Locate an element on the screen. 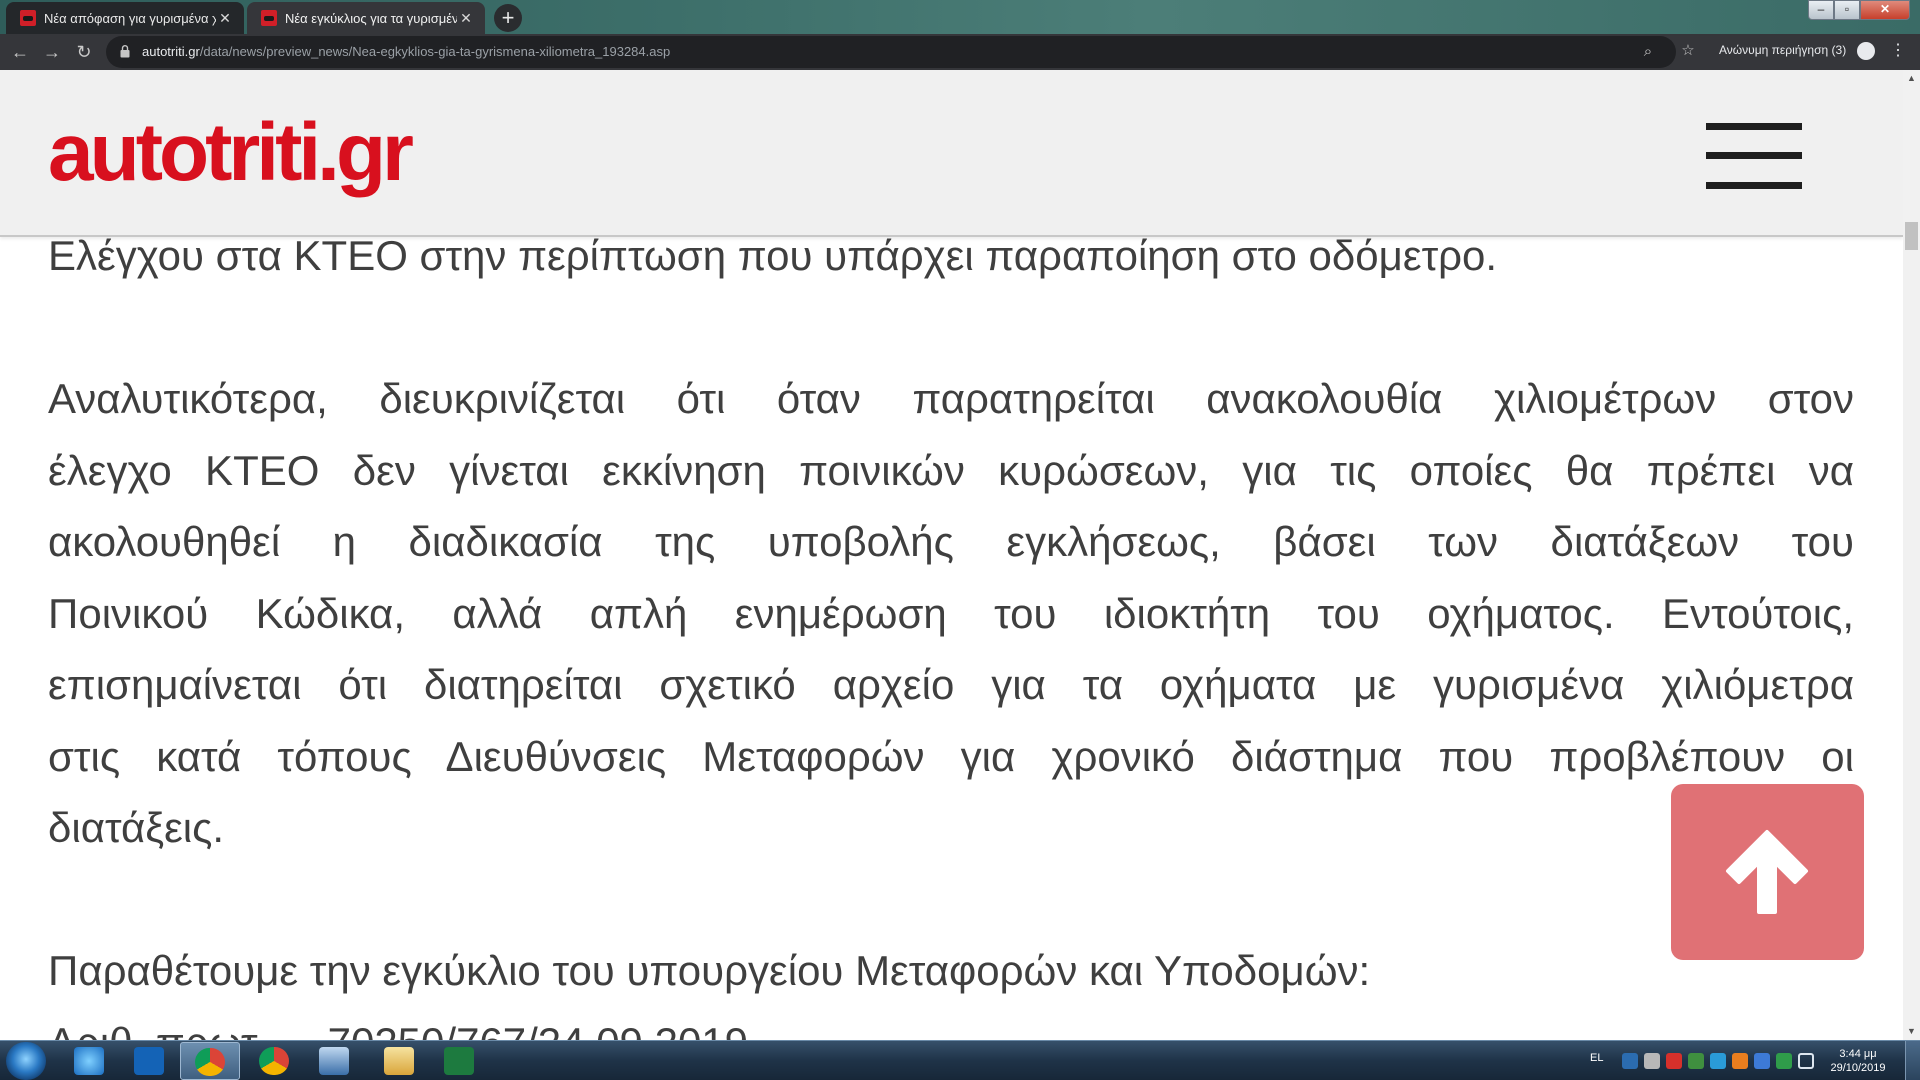 This screenshot has height=1080, width=1920. taskbar-app-outlook is located at coordinates (150, 1061).